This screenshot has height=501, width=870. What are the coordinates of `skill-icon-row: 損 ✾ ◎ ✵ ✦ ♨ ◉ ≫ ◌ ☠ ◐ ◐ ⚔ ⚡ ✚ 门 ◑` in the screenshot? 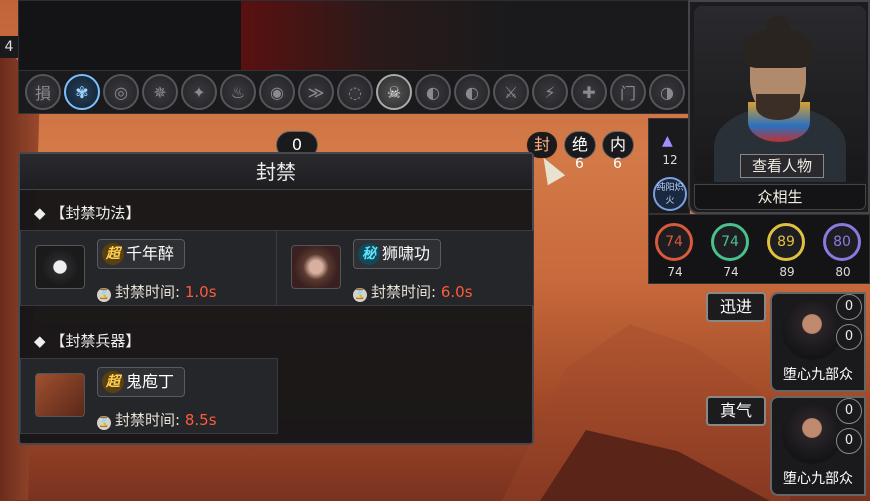 It's located at (354, 92).